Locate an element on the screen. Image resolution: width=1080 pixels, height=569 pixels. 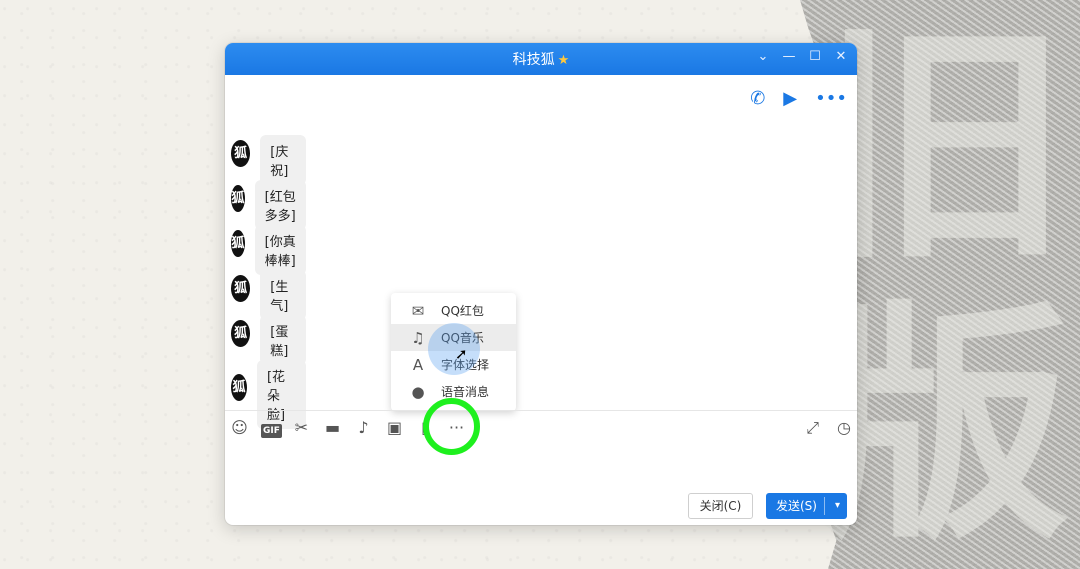
history-icon: ◷ is located at coordinates (844, 428).